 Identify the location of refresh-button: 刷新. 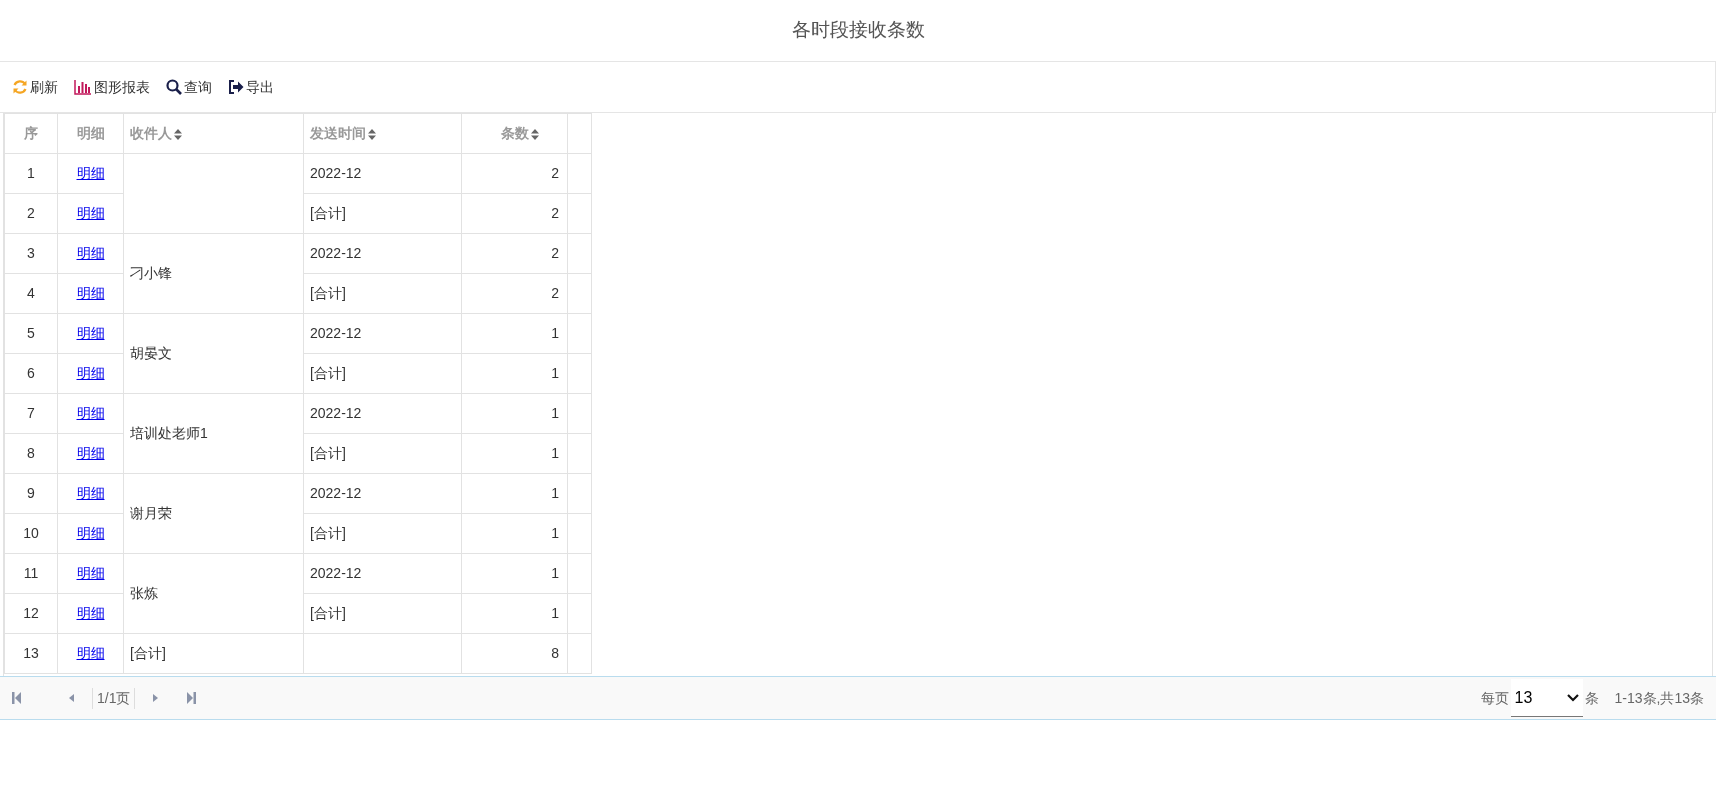
(35, 87).